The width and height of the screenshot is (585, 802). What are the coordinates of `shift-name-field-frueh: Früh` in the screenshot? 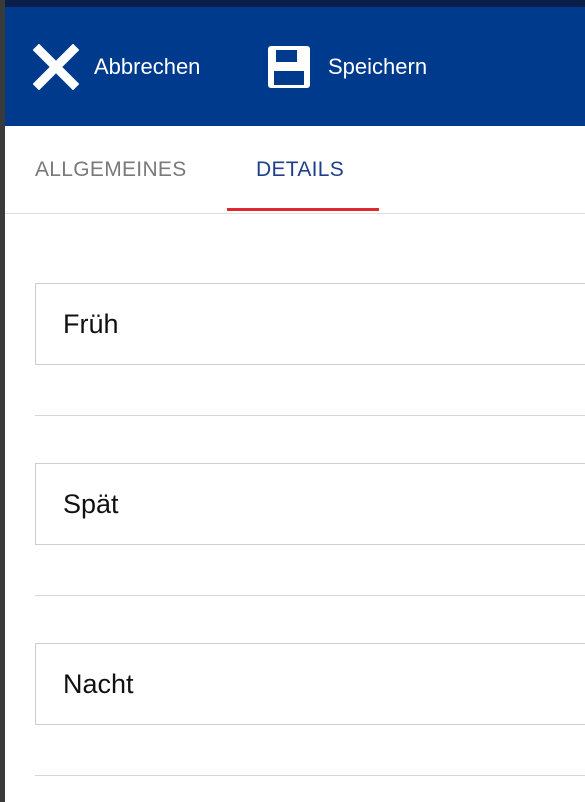 It's located at (310, 324).